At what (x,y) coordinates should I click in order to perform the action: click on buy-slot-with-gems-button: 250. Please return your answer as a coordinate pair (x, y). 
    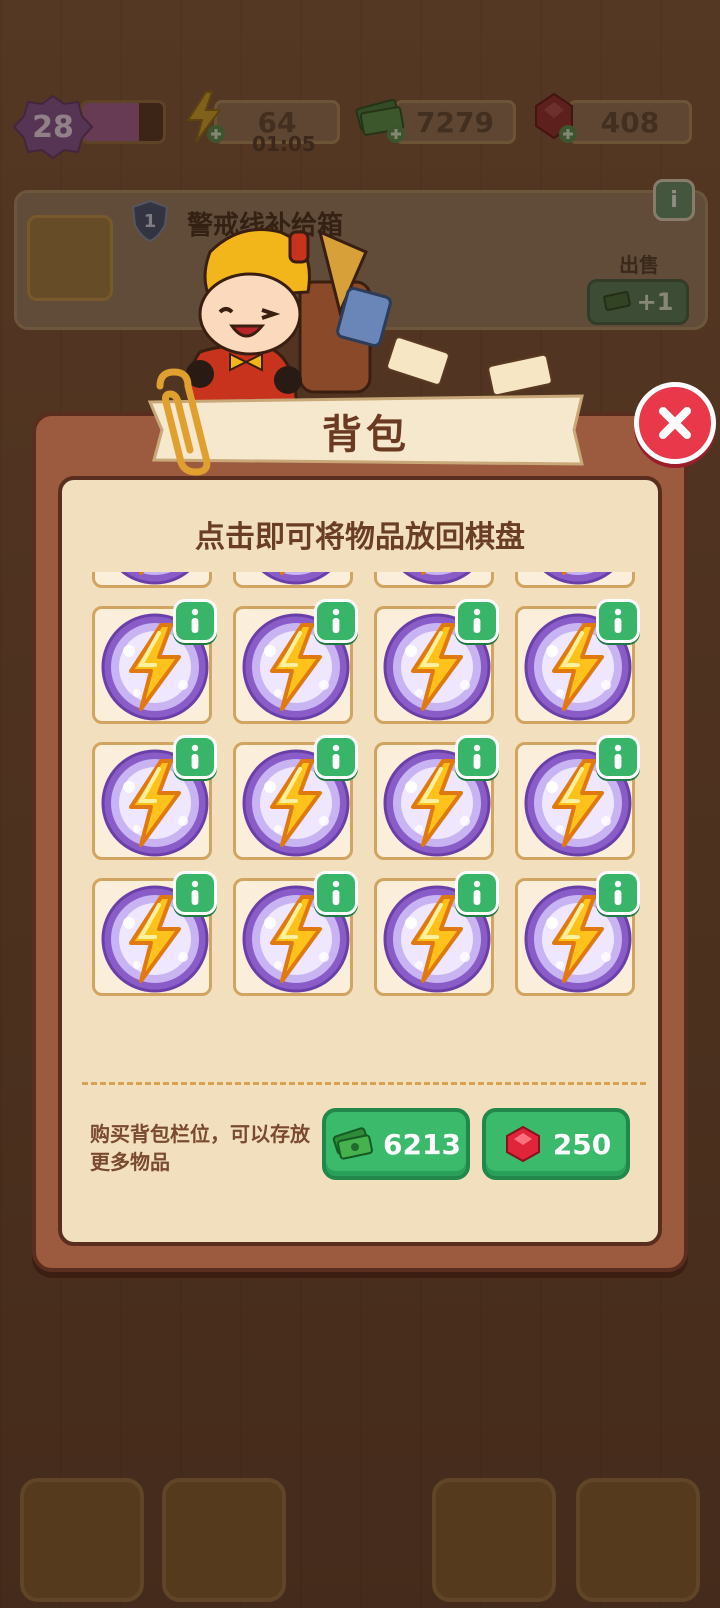
    Looking at the image, I should click on (556, 1144).